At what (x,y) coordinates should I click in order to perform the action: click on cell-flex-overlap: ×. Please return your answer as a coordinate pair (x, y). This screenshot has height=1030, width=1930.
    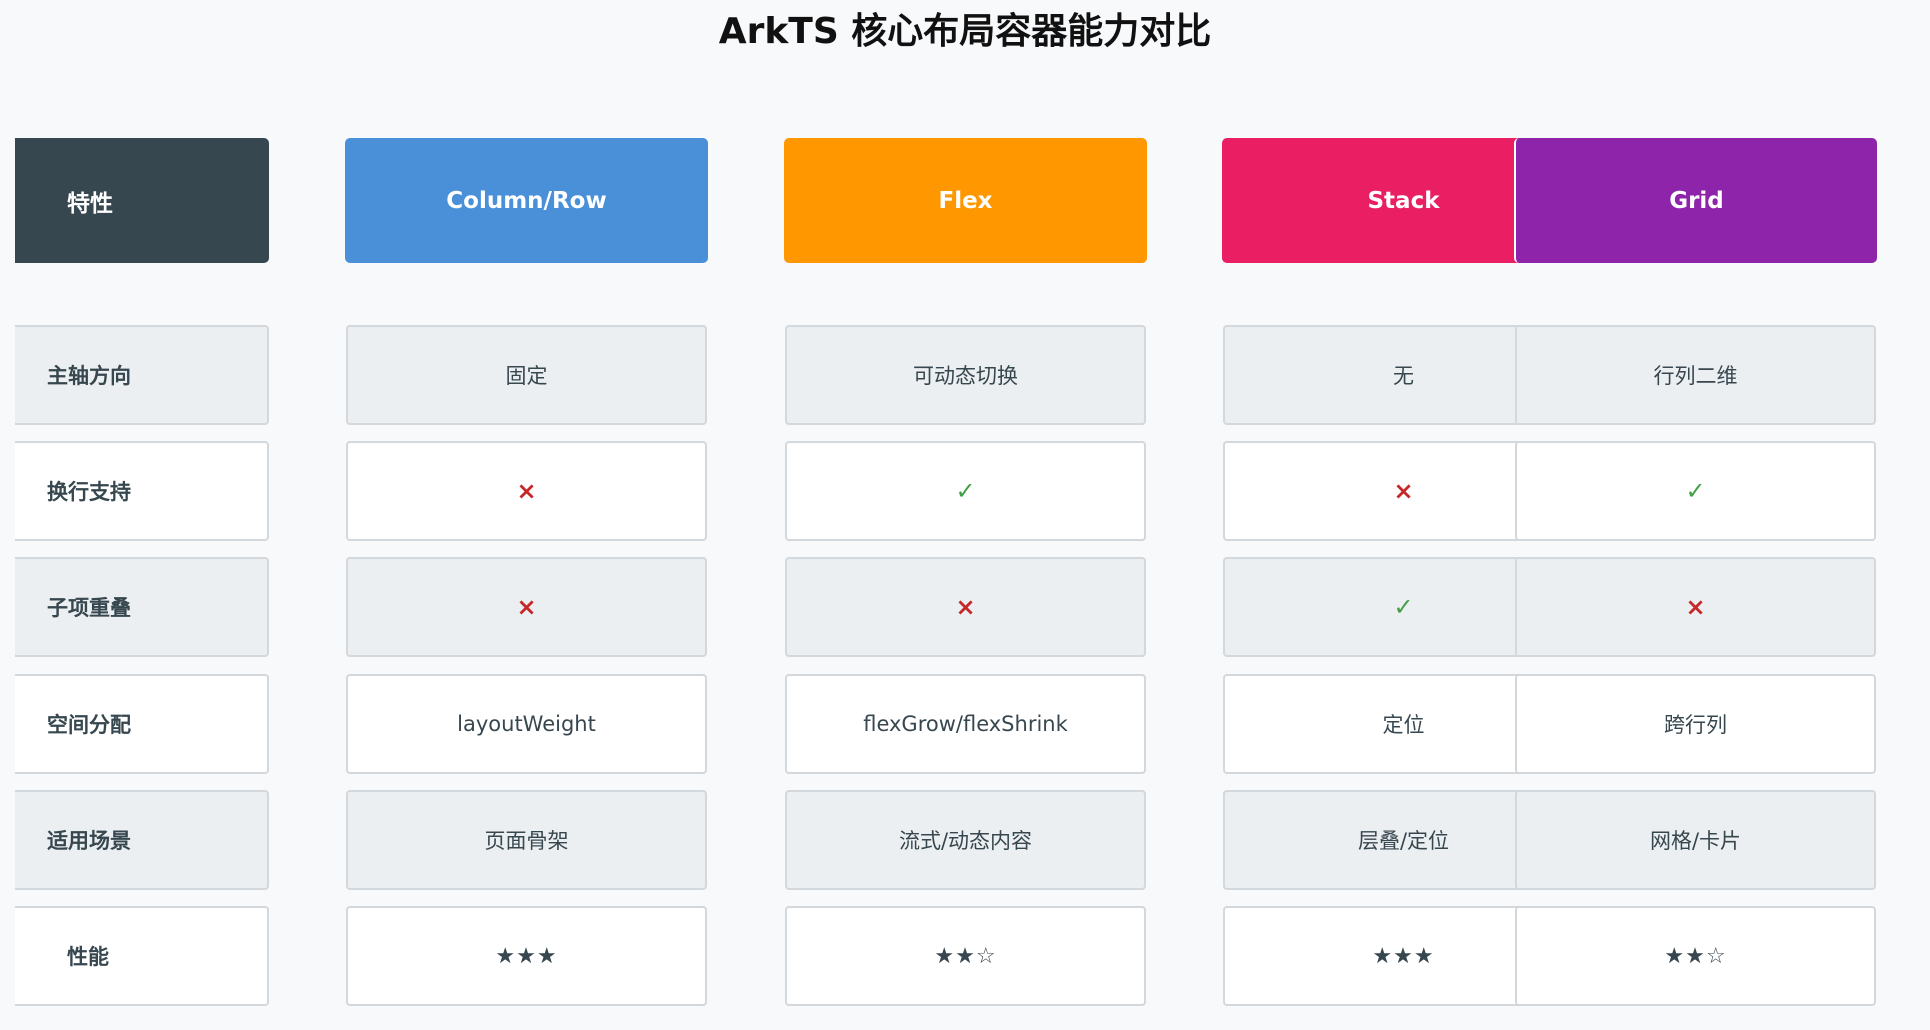
    Looking at the image, I should click on (965, 607).